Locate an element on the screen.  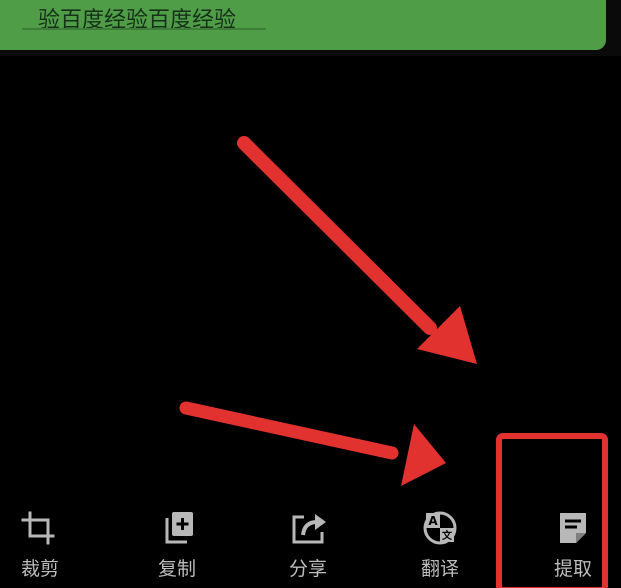
highlighted-text-card: 验百度经验百度经验 is located at coordinates (303, 25).